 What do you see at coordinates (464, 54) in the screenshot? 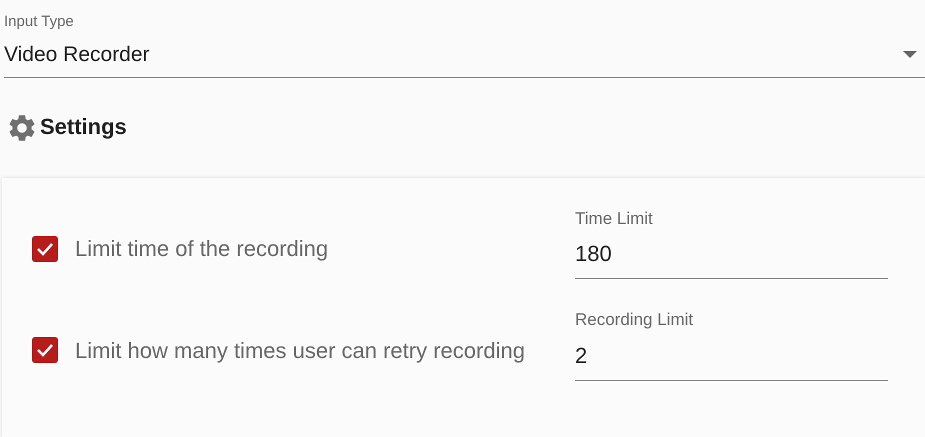
I see `select-field: Video Recorder` at bounding box center [464, 54].